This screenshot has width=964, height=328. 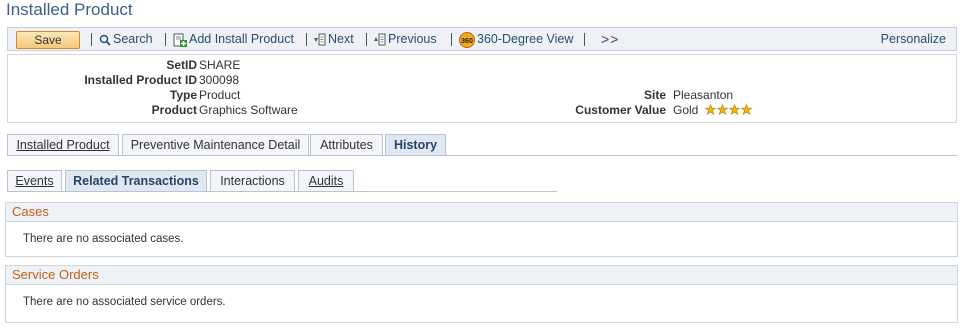 I want to click on site-label: Site, so click(x=654, y=95).